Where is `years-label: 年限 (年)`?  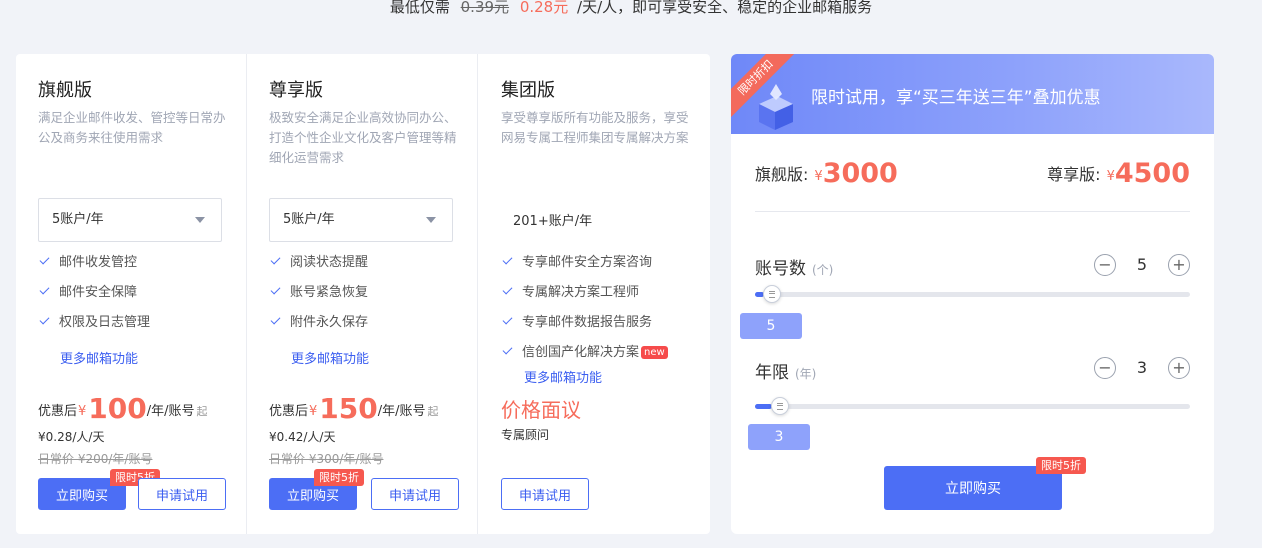
years-label: 年限 (年) is located at coordinates (785, 370).